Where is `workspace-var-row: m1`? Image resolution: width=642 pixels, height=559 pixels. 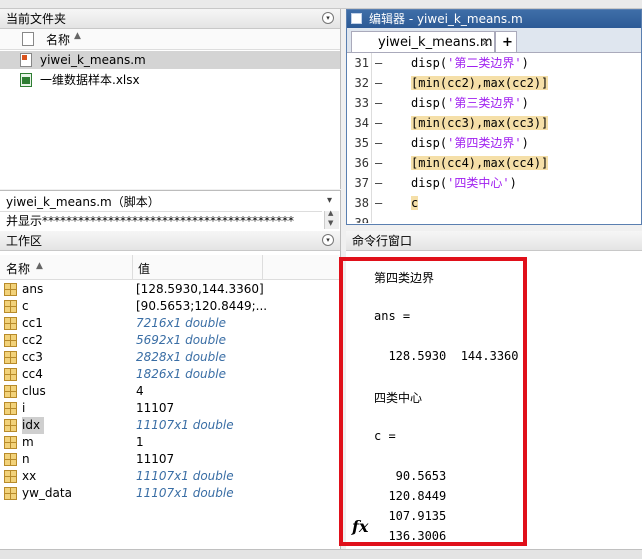
workspace-var-row: m1 is located at coordinates (170, 442).